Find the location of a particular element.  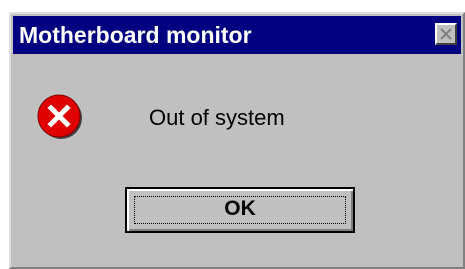

window-title: Motherboard monitor is located at coordinates (135, 35).